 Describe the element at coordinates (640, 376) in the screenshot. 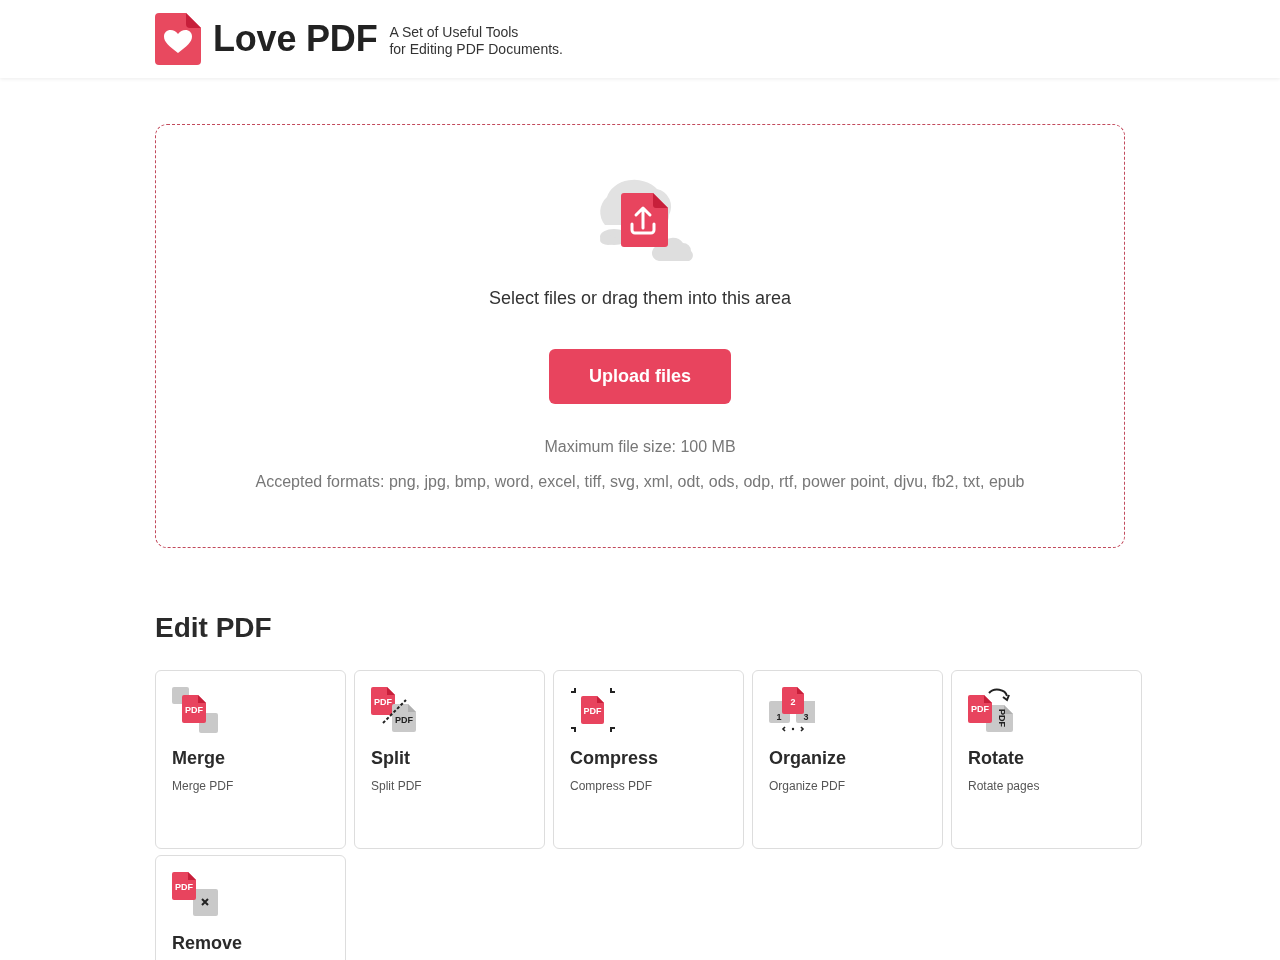

I see `upload-files-button: Upload files` at that location.